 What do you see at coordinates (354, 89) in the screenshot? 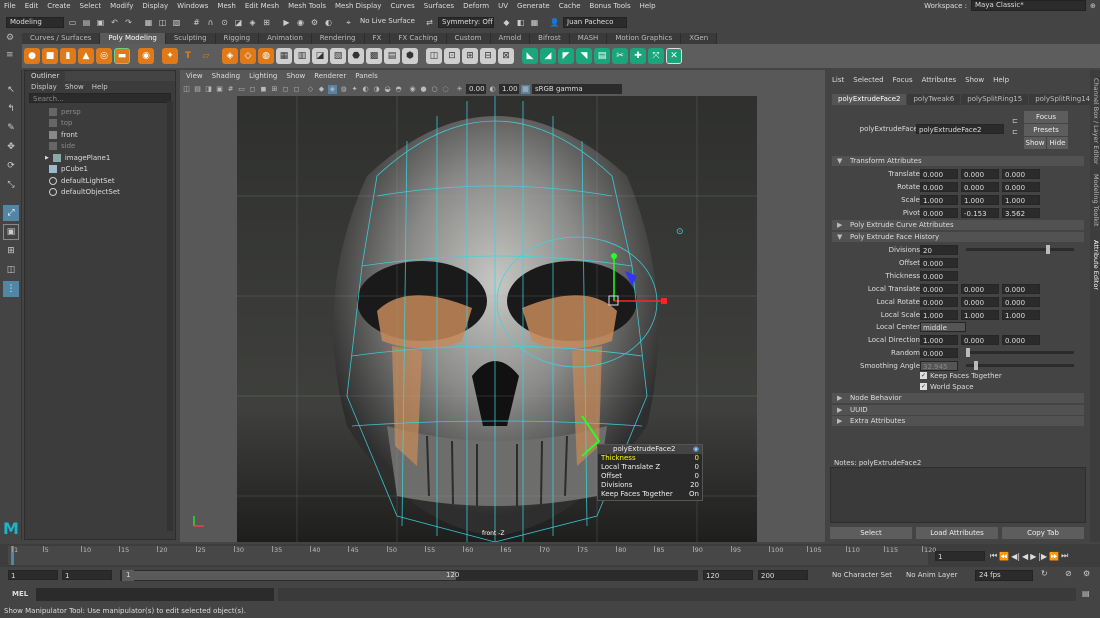
I see `lights-icon: ✦` at bounding box center [354, 89].